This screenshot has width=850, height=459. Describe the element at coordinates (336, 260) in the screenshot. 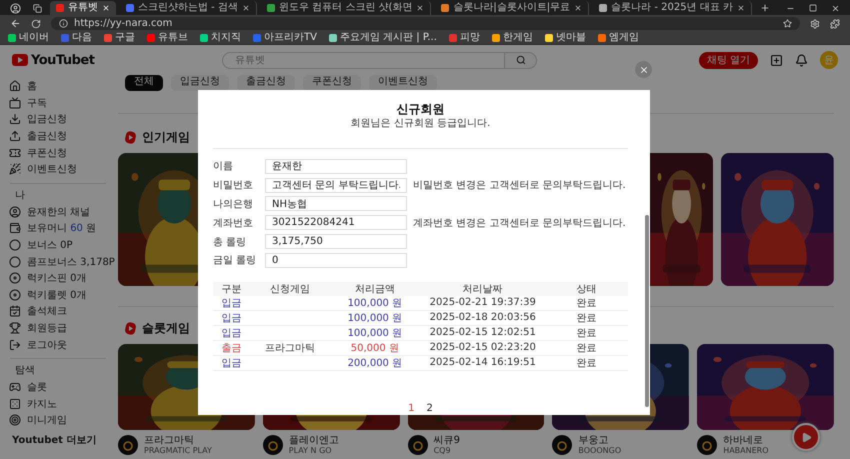

I see `input-field: 0` at that location.